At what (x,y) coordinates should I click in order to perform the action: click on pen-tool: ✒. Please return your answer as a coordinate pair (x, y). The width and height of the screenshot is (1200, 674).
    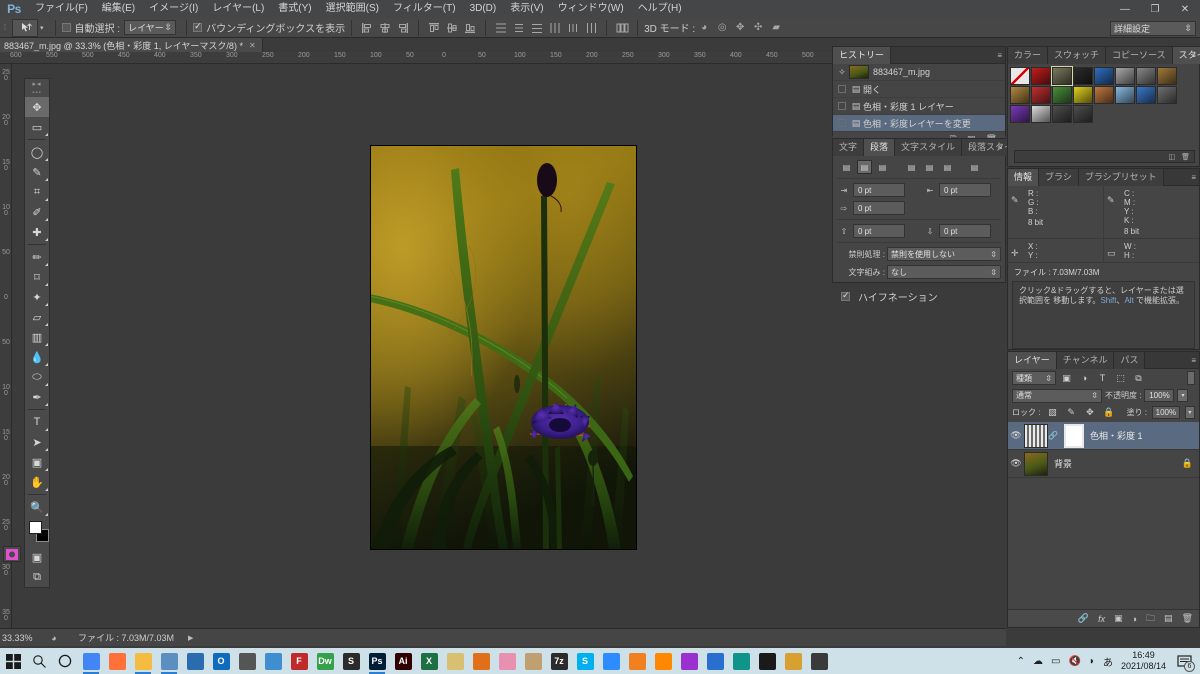
    Looking at the image, I should click on (37, 397).